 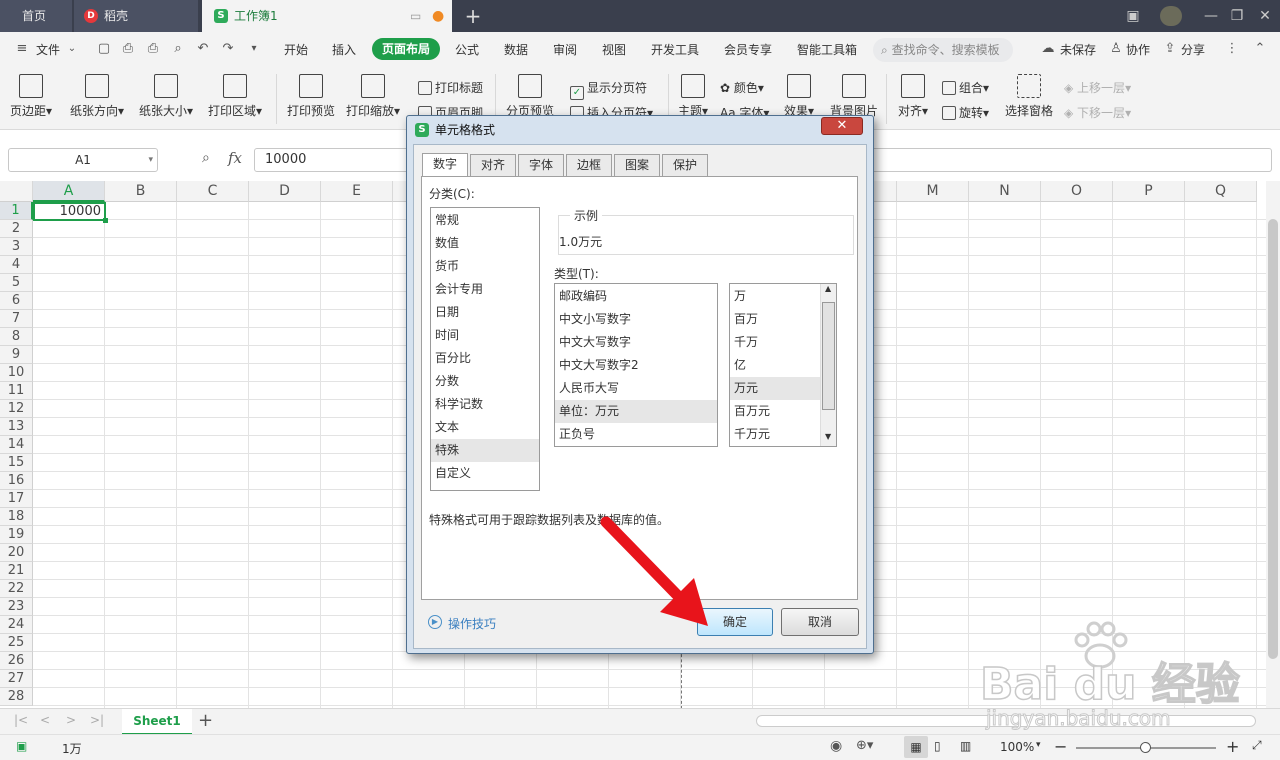 What do you see at coordinates (105, 220) in the screenshot?
I see `fill-handle` at bounding box center [105, 220].